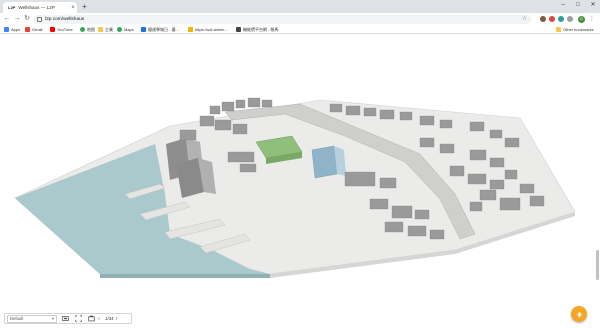 The image size is (600, 328). What do you see at coordinates (109, 318) in the screenshot?
I see `view-page-indicator: 1/34` at bounding box center [109, 318].